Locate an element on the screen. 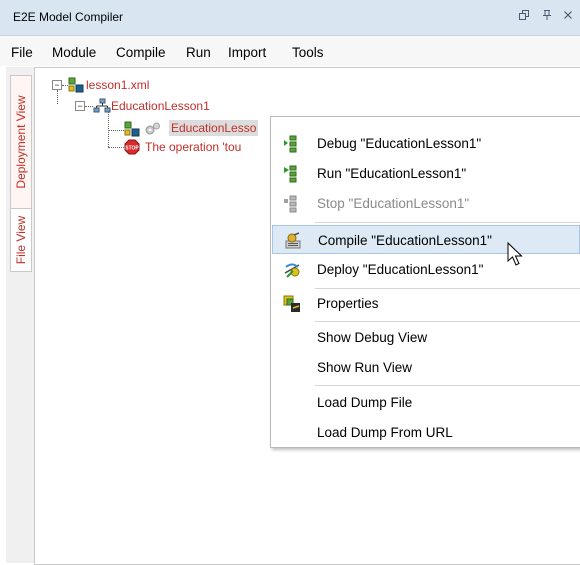 This screenshot has height=565, width=580. menu-compile: Compile is located at coordinates (141, 52).